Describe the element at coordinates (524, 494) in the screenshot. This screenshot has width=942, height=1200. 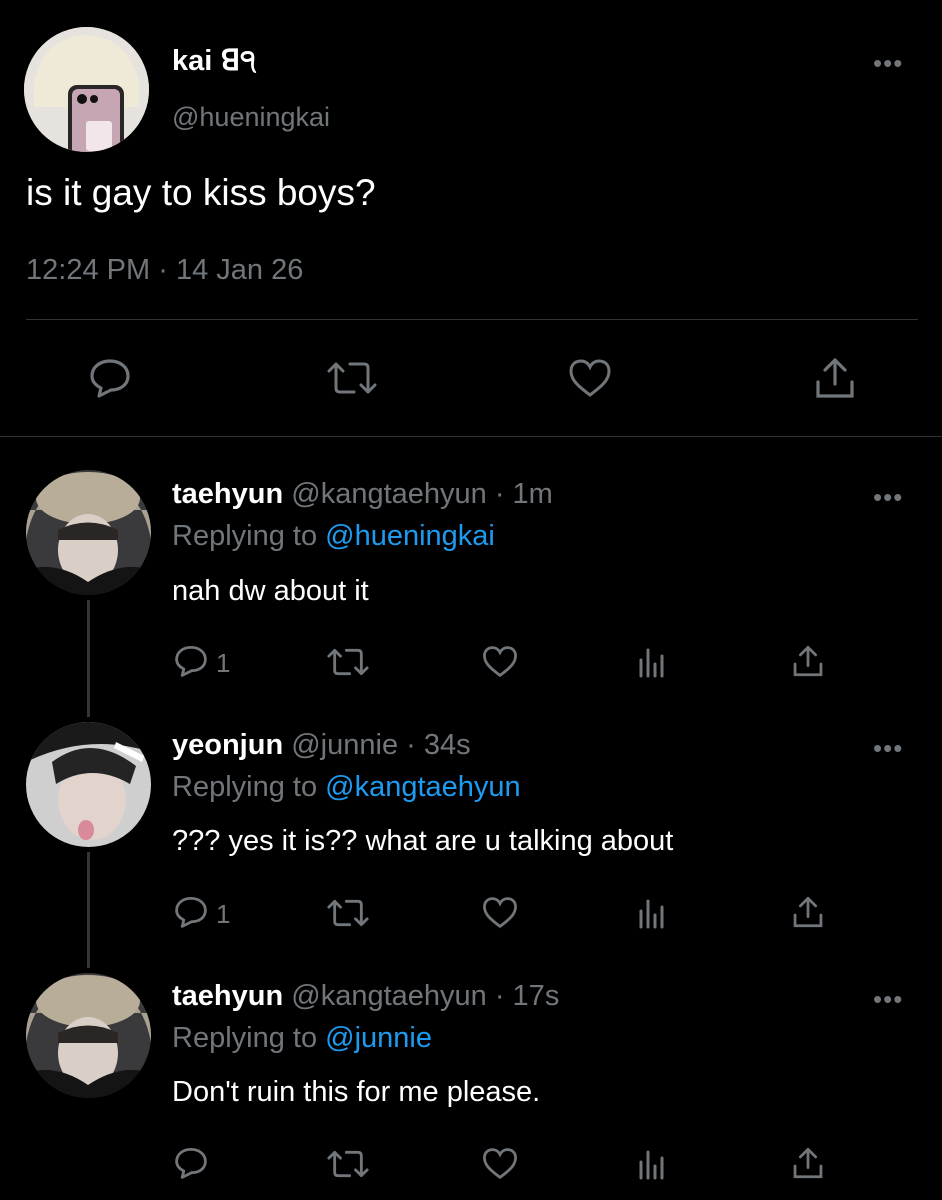
I see `tweet-age: · 1m` at that location.